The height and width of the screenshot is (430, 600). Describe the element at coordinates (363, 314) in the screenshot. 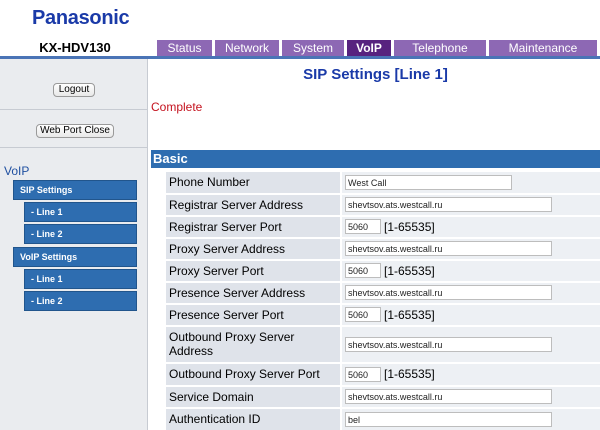

I see `presence-server-port-field` at that location.